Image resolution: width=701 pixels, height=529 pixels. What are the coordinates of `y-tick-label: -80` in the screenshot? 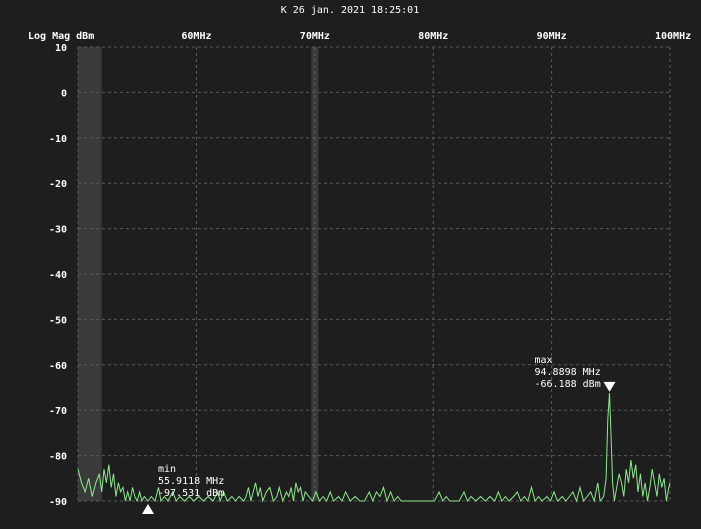 It's located at (58, 457).